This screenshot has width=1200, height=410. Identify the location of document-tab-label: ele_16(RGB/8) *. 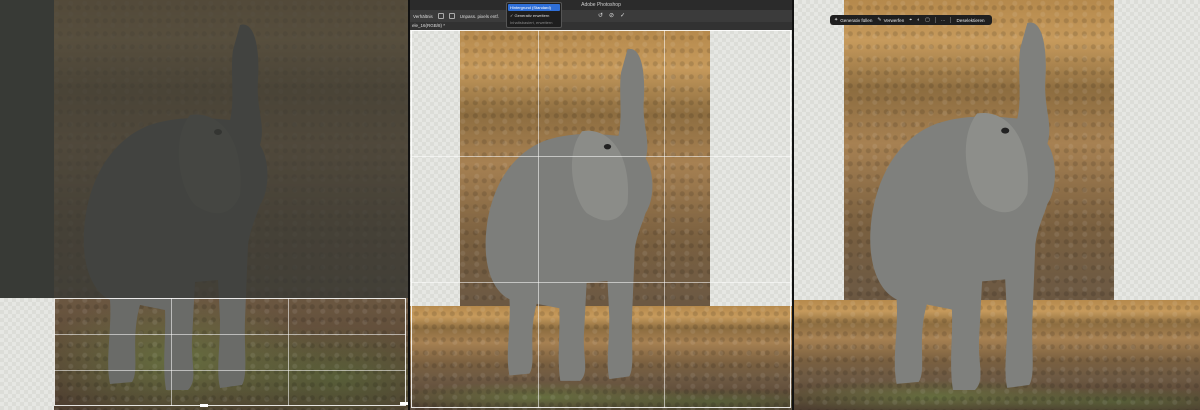
(429, 25).